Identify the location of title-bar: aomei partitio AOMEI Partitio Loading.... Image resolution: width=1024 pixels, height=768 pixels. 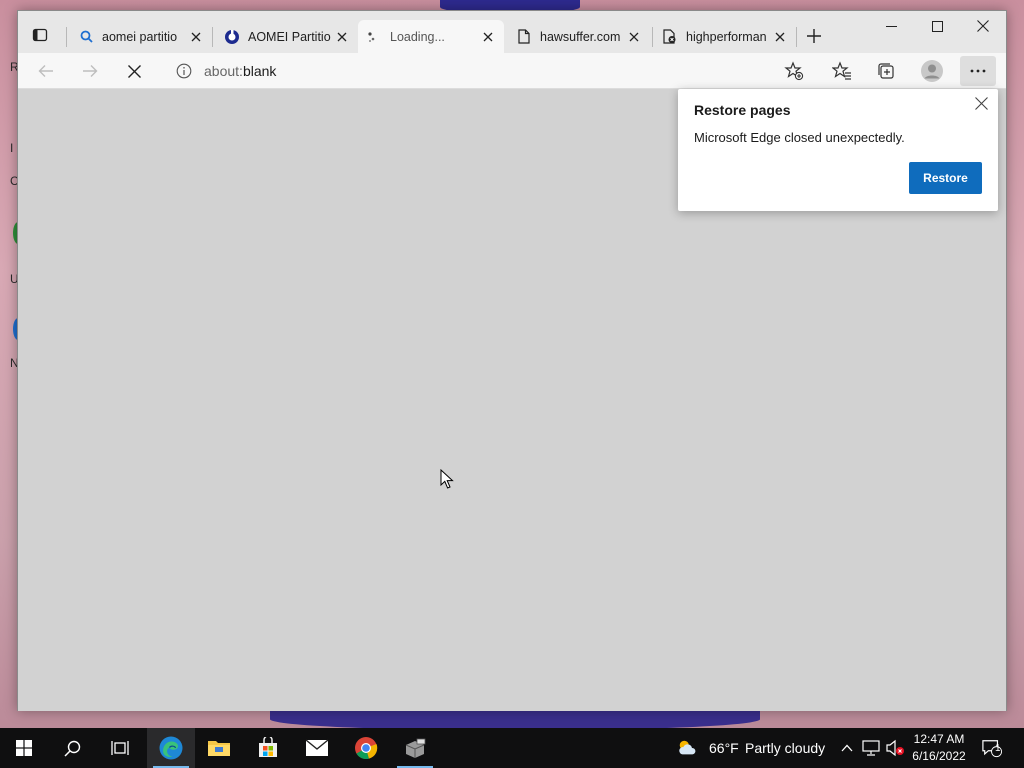
(512, 32).